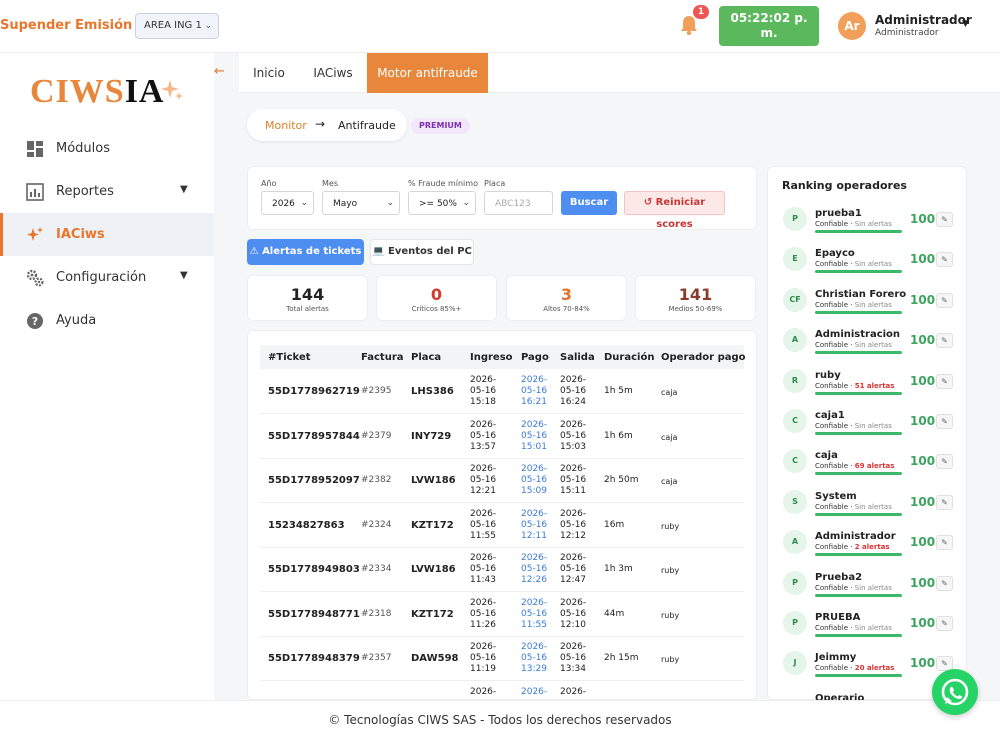  What do you see at coordinates (66, 25) in the screenshot?
I see `suspend-emission-link: Supender Emisión` at bounding box center [66, 25].